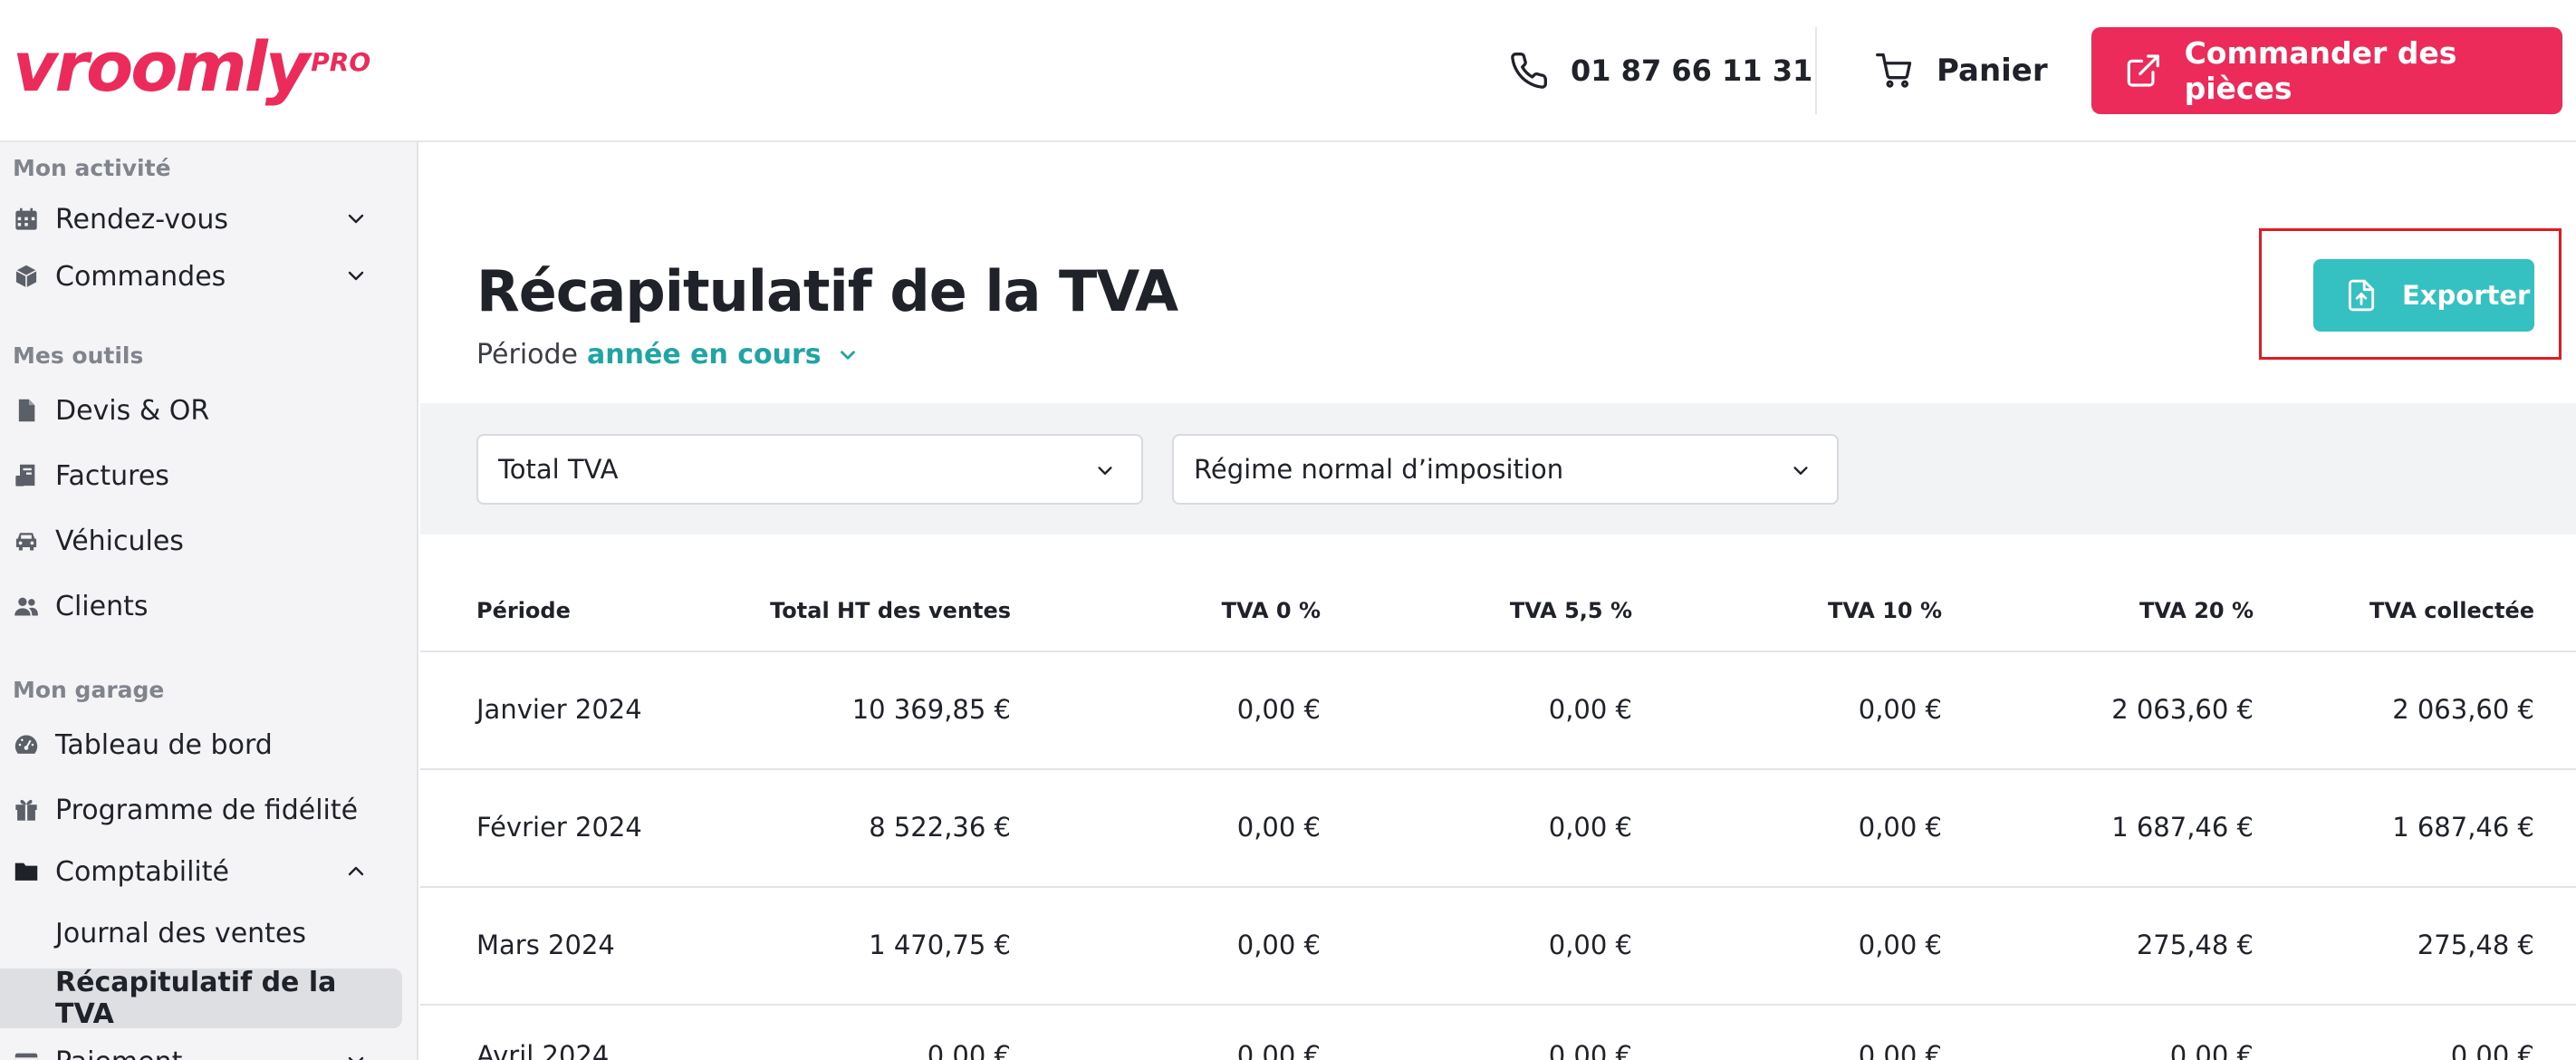 This screenshot has height=1060, width=2576. I want to click on period-label: Période, so click(527, 355).